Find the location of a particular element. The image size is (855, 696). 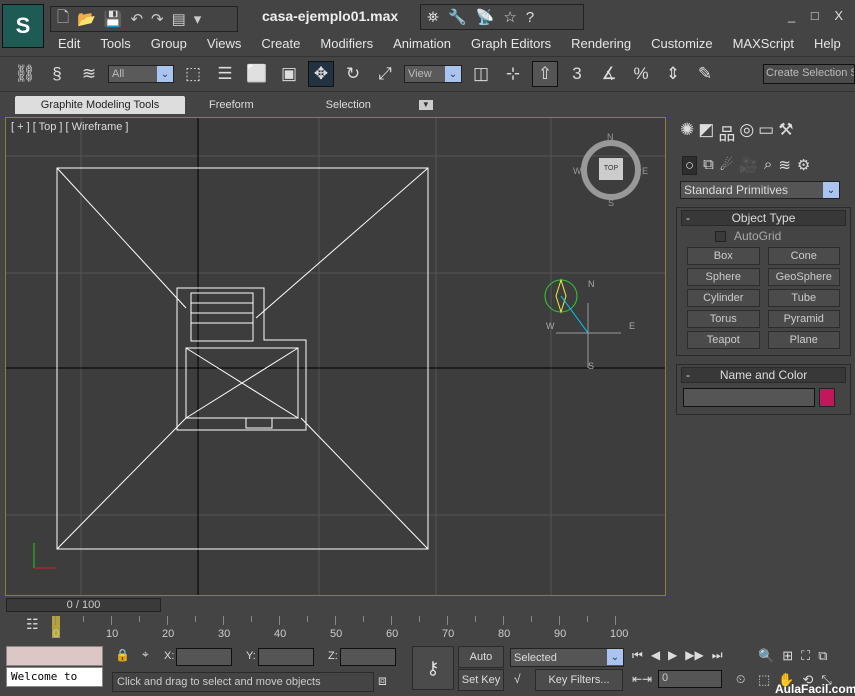

satellite-icon: 📡 is located at coordinates (485, 17).